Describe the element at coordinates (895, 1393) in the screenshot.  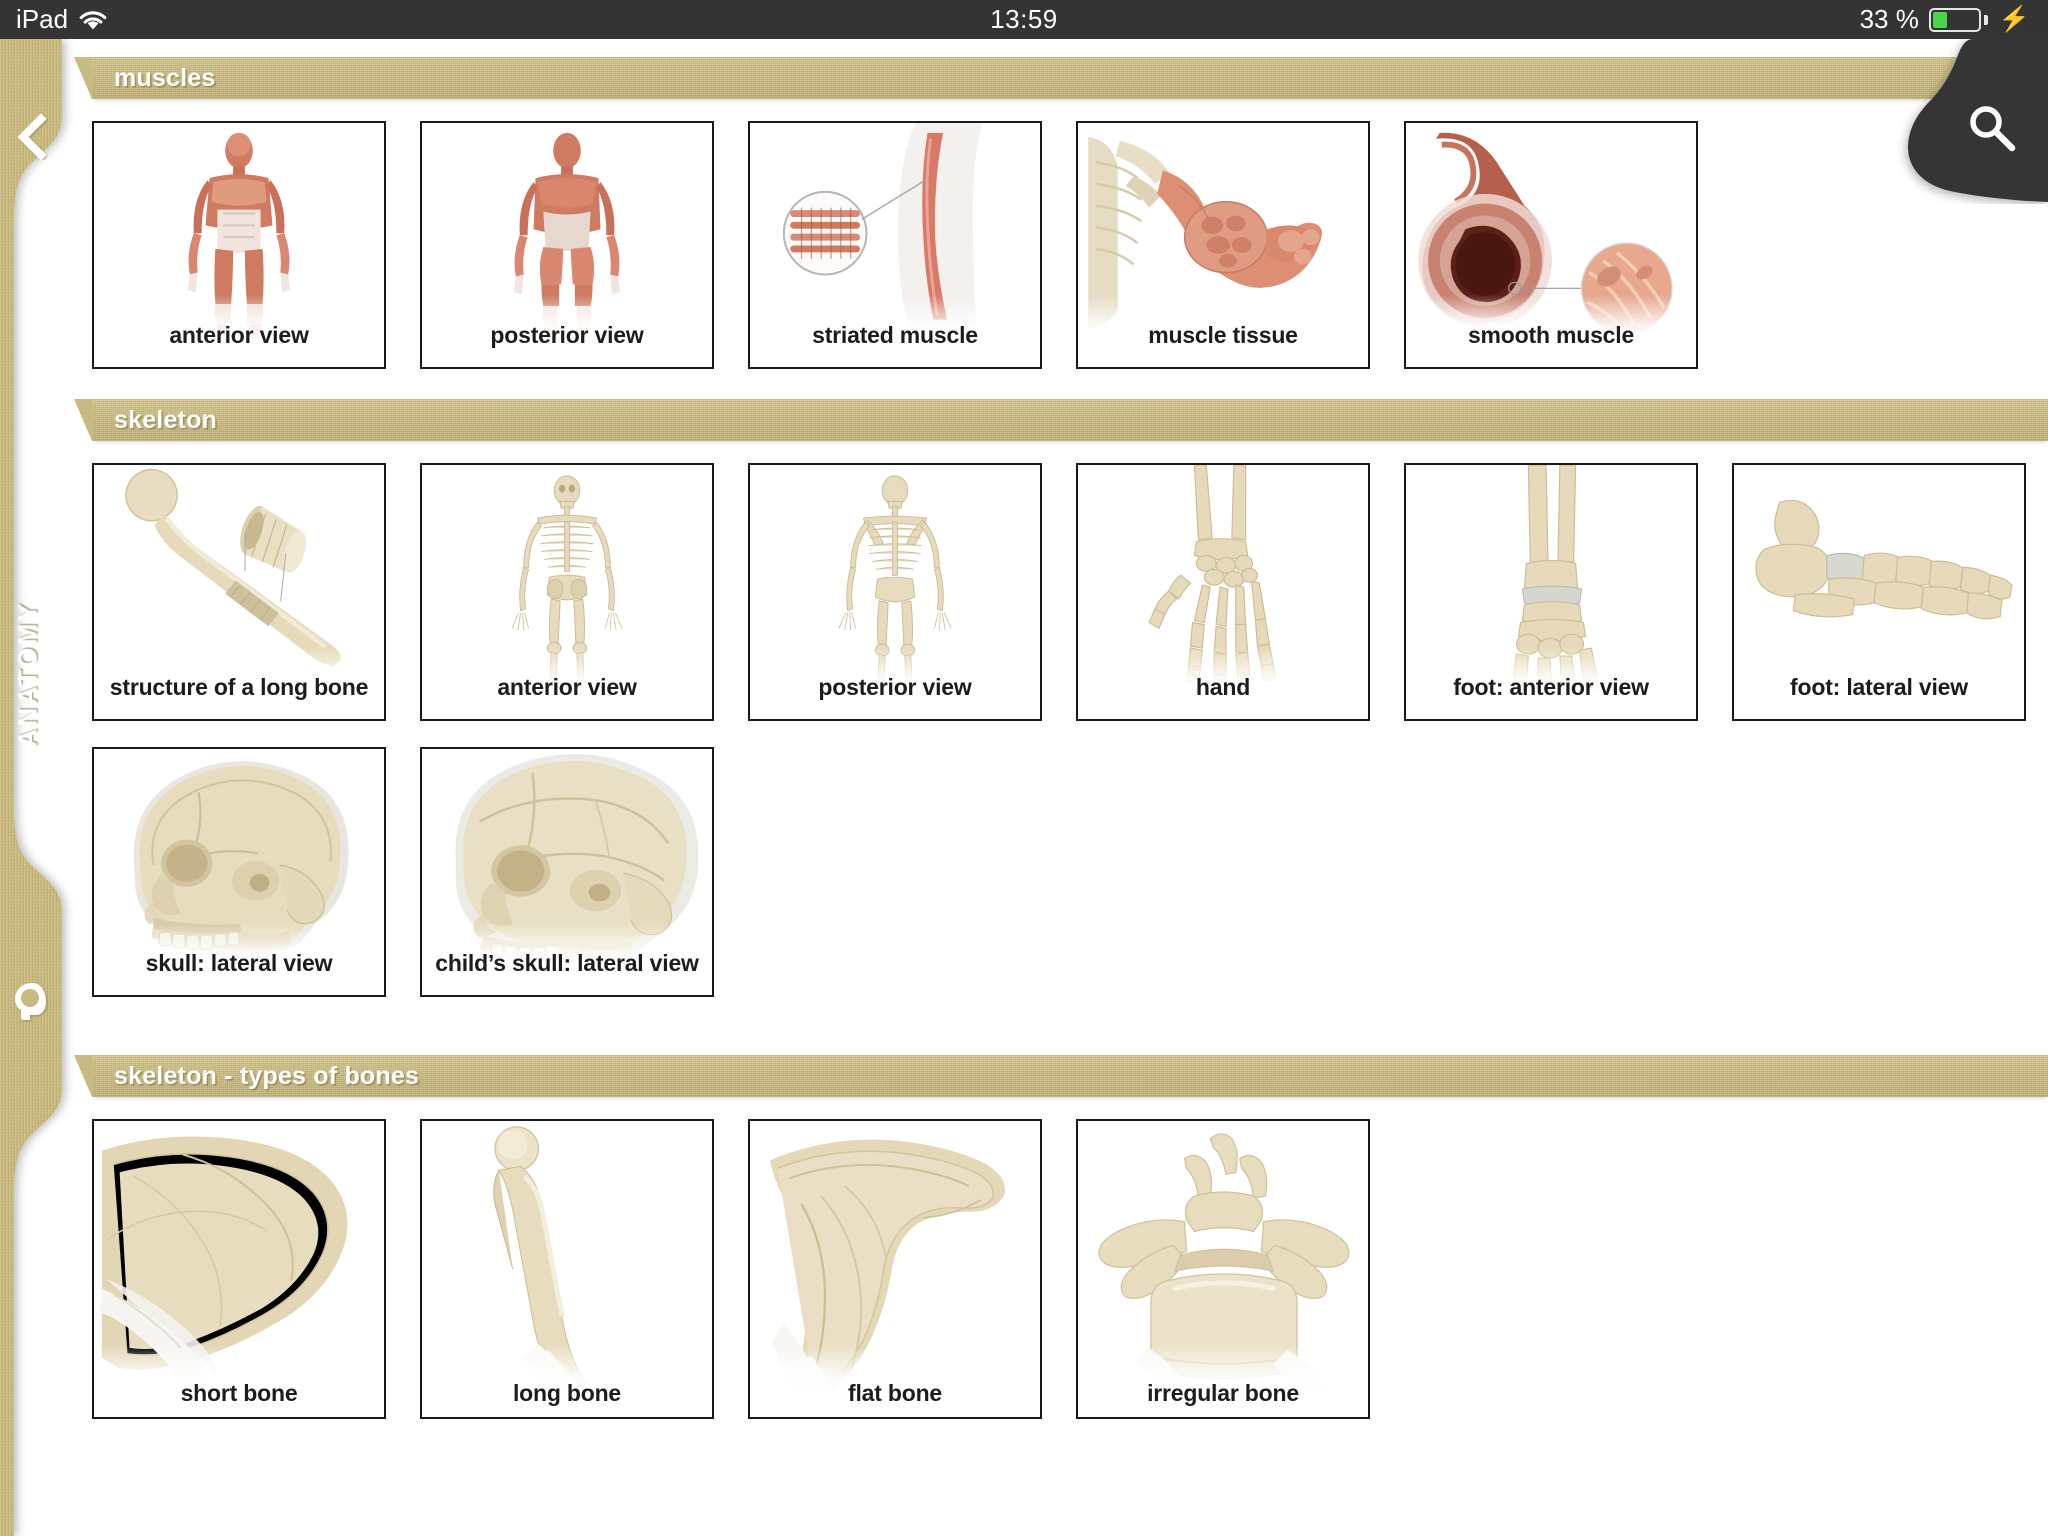
I see `card-label: flat bone` at that location.